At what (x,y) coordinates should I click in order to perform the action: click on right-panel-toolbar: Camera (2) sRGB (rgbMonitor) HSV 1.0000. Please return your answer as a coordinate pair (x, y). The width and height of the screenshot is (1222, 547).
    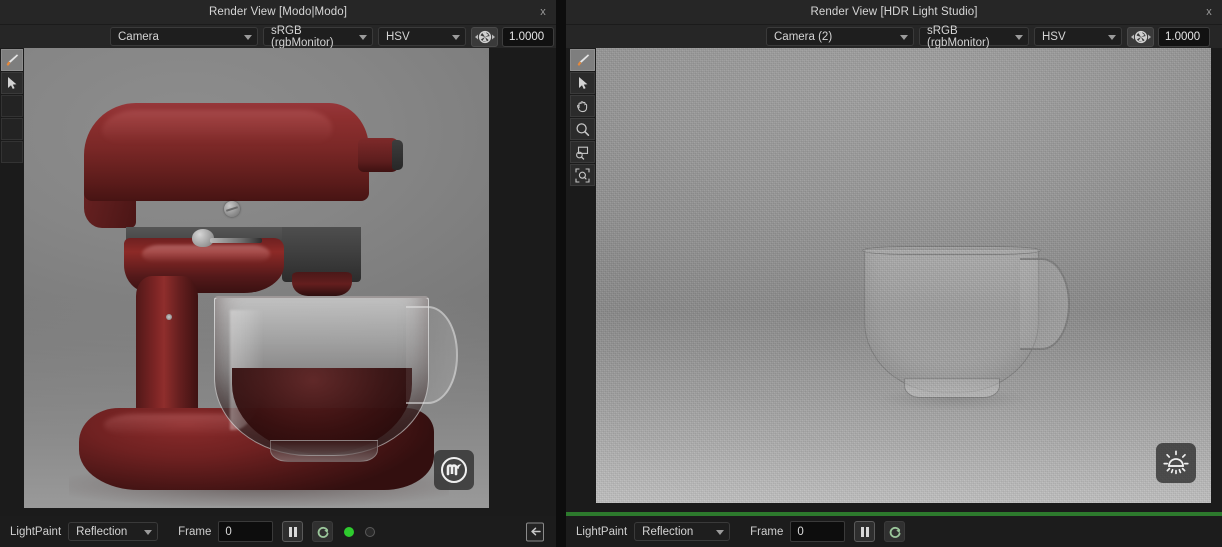
    Looking at the image, I should click on (894, 36).